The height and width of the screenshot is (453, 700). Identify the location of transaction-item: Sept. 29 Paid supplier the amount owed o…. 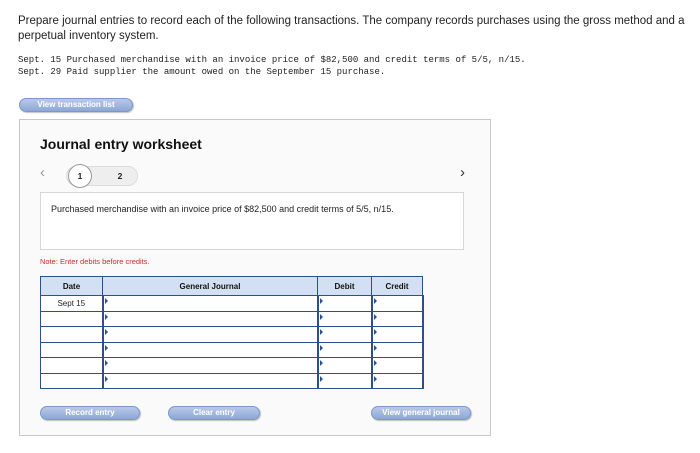
(202, 71).